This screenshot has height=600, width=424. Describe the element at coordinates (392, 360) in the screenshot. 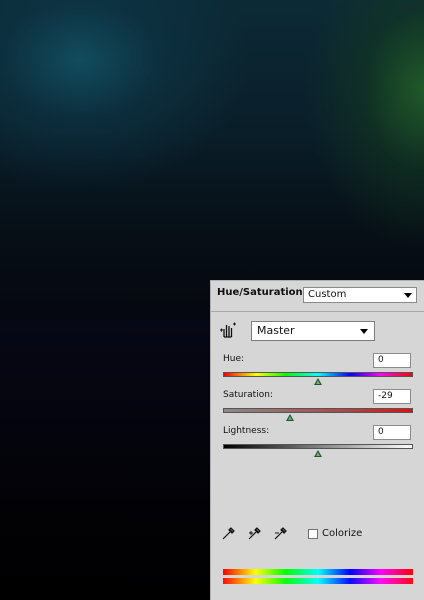

I see `hue-input: 0` at that location.